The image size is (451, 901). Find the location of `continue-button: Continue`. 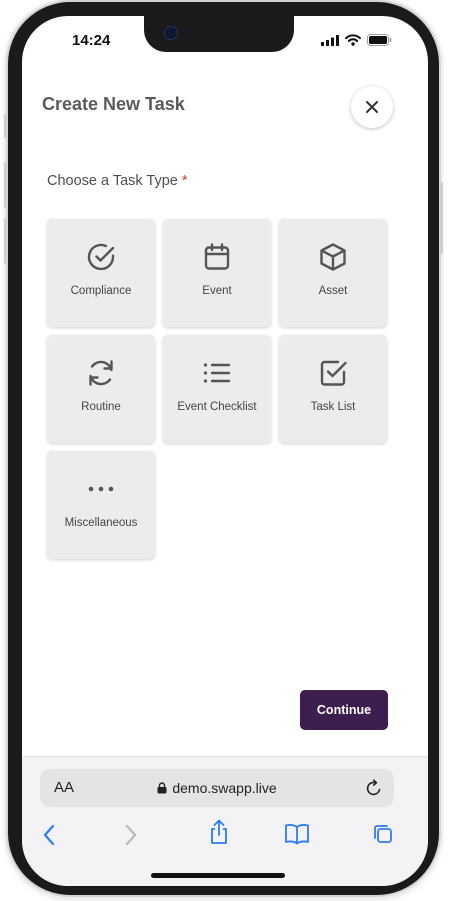

continue-button: Continue is located at coordinates (344, 710).